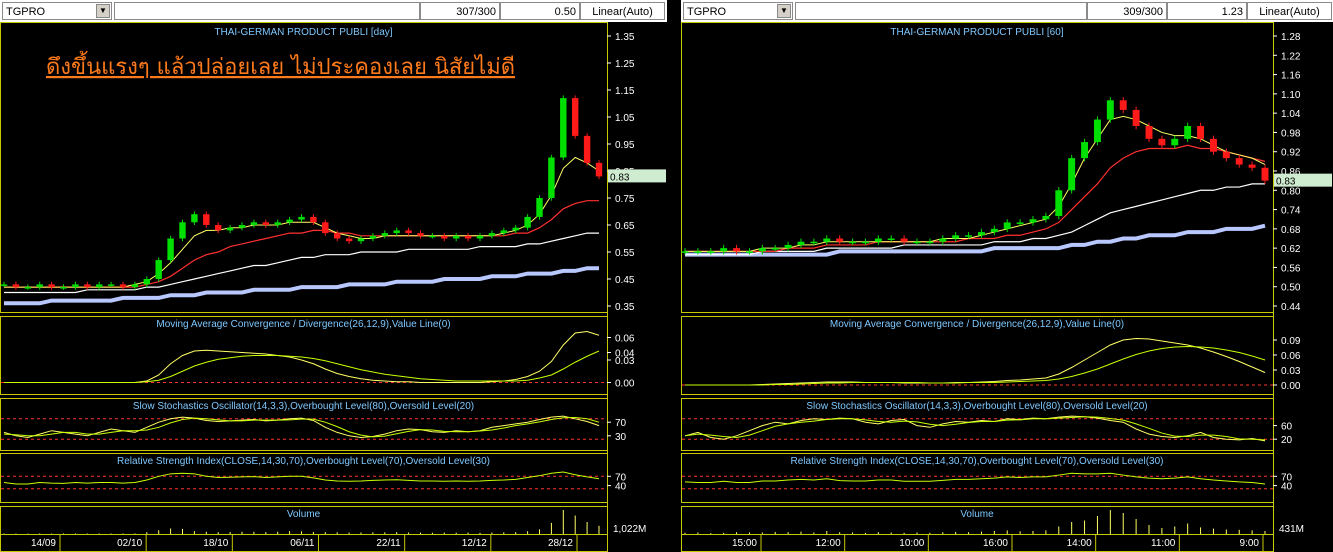 This screenshot has width=1333, height=552. What do you see at coordinates (1291, 211) in the screenshot?
I see `price-tick-label: 0.74` at bounding box center [1291, 211].